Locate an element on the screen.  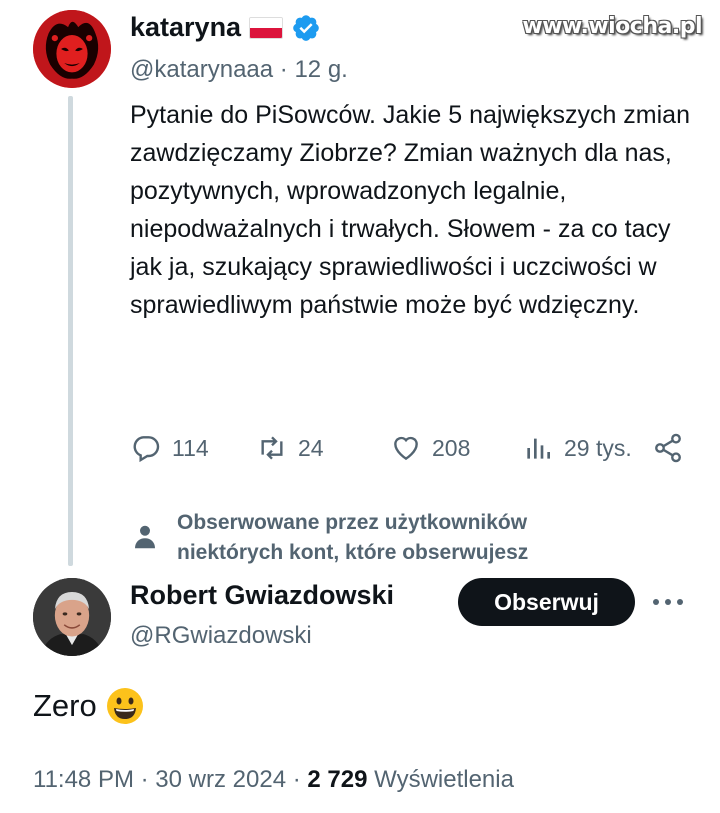
share-icon is located at coordinates (668, 448).